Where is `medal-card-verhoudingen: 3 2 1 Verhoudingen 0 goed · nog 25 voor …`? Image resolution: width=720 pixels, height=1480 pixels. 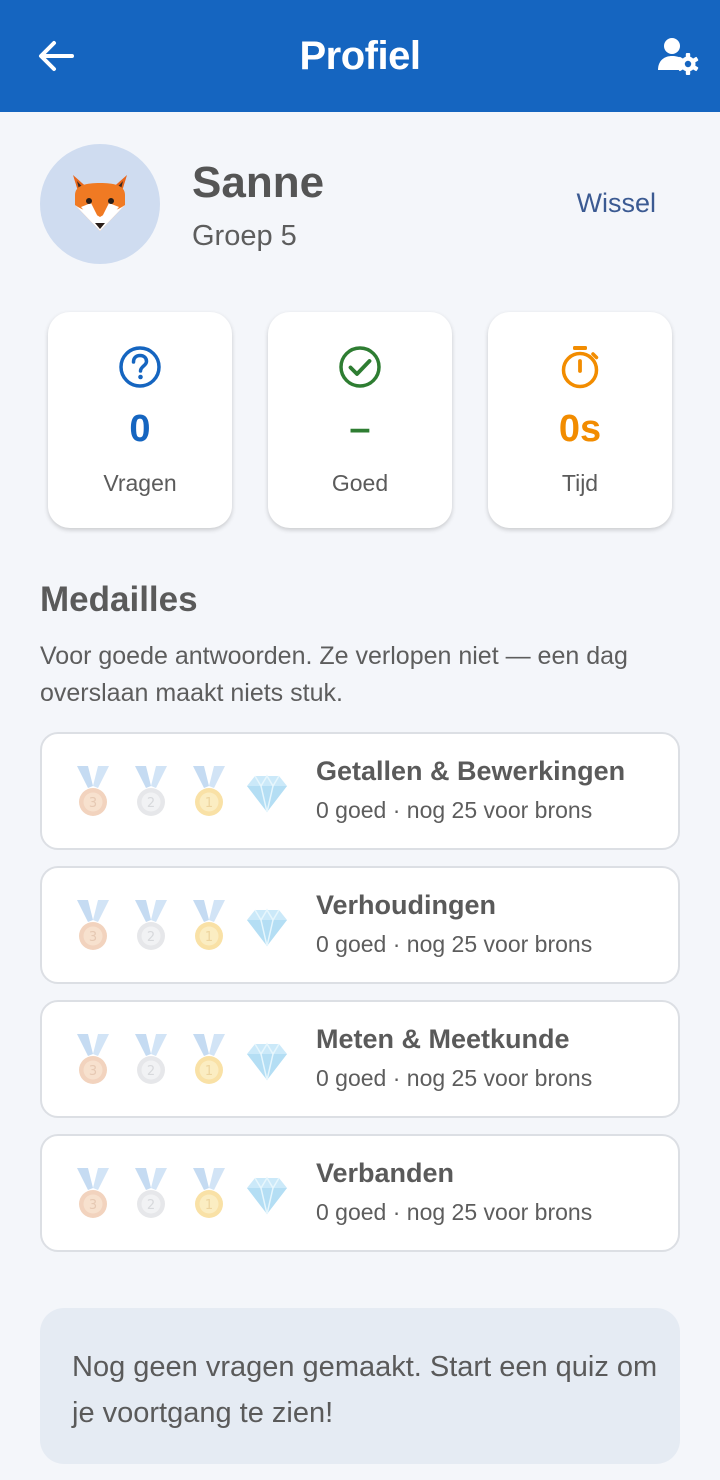 medal-card-verhoudingen: 3 2 1 Verhoudingen 0 goed · nog 25 voor … is located at coordinates (360, 925).